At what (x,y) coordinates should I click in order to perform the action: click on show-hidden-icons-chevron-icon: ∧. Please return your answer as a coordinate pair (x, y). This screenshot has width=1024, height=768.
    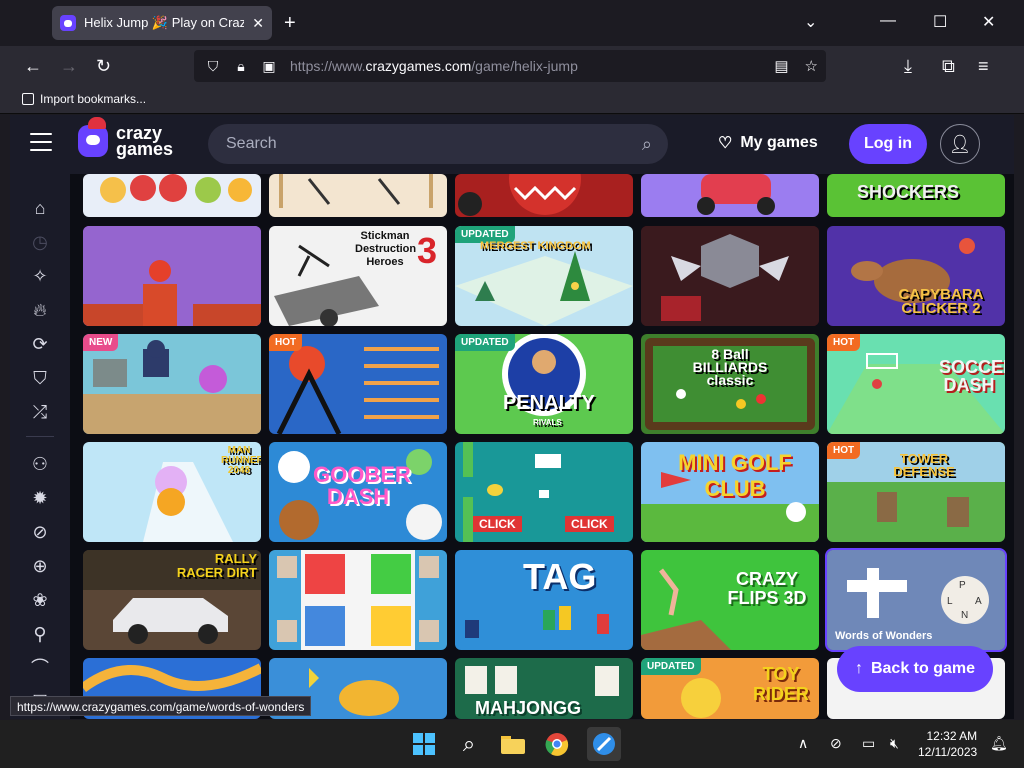
    Looking at the image, I should click on (803, 743).